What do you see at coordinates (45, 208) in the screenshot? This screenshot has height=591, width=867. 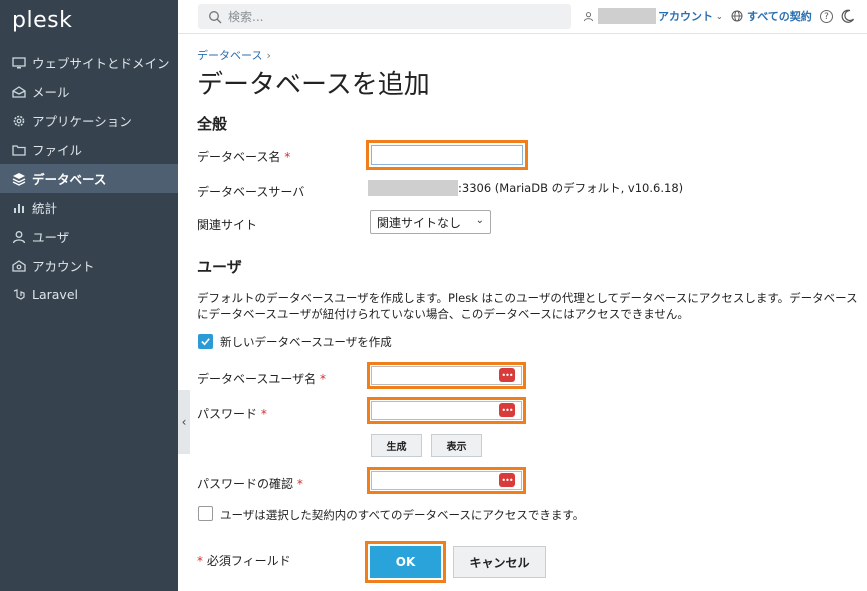 I see `sidebar-item-label: 統計` at bounding box center [45, 208].